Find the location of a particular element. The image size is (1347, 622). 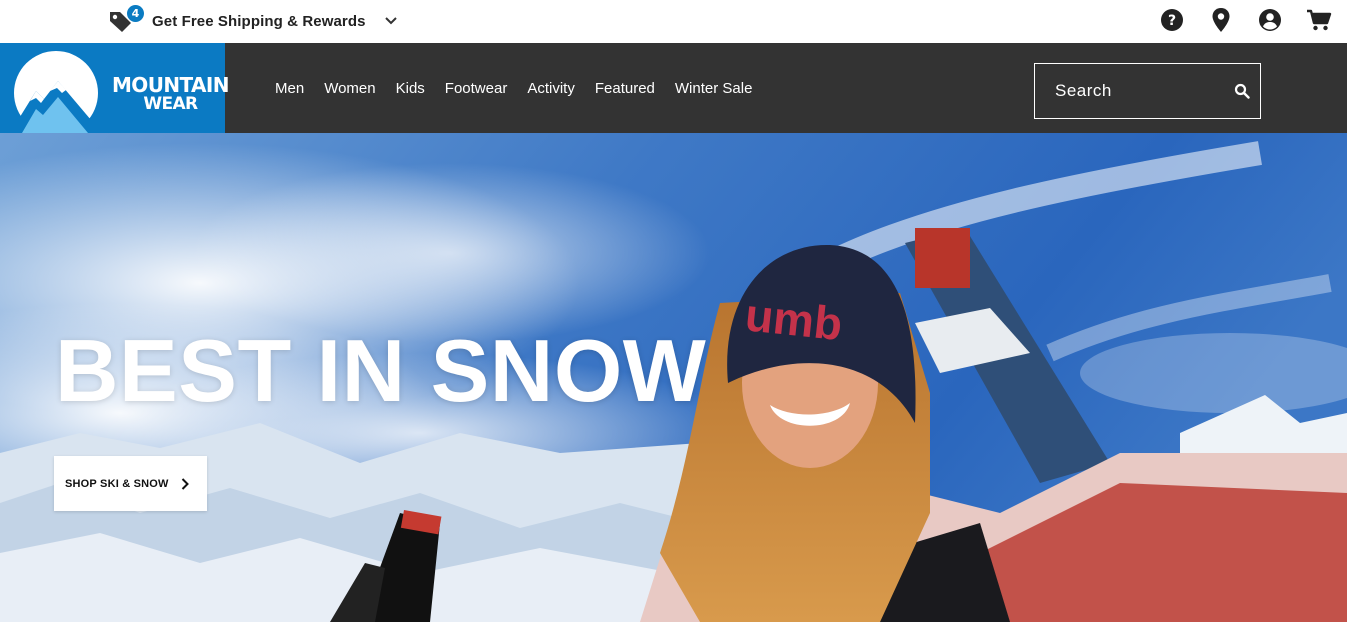

rewards-promo: 4 Get Free Shipping & Rewards is located at coordinates (253, 21).